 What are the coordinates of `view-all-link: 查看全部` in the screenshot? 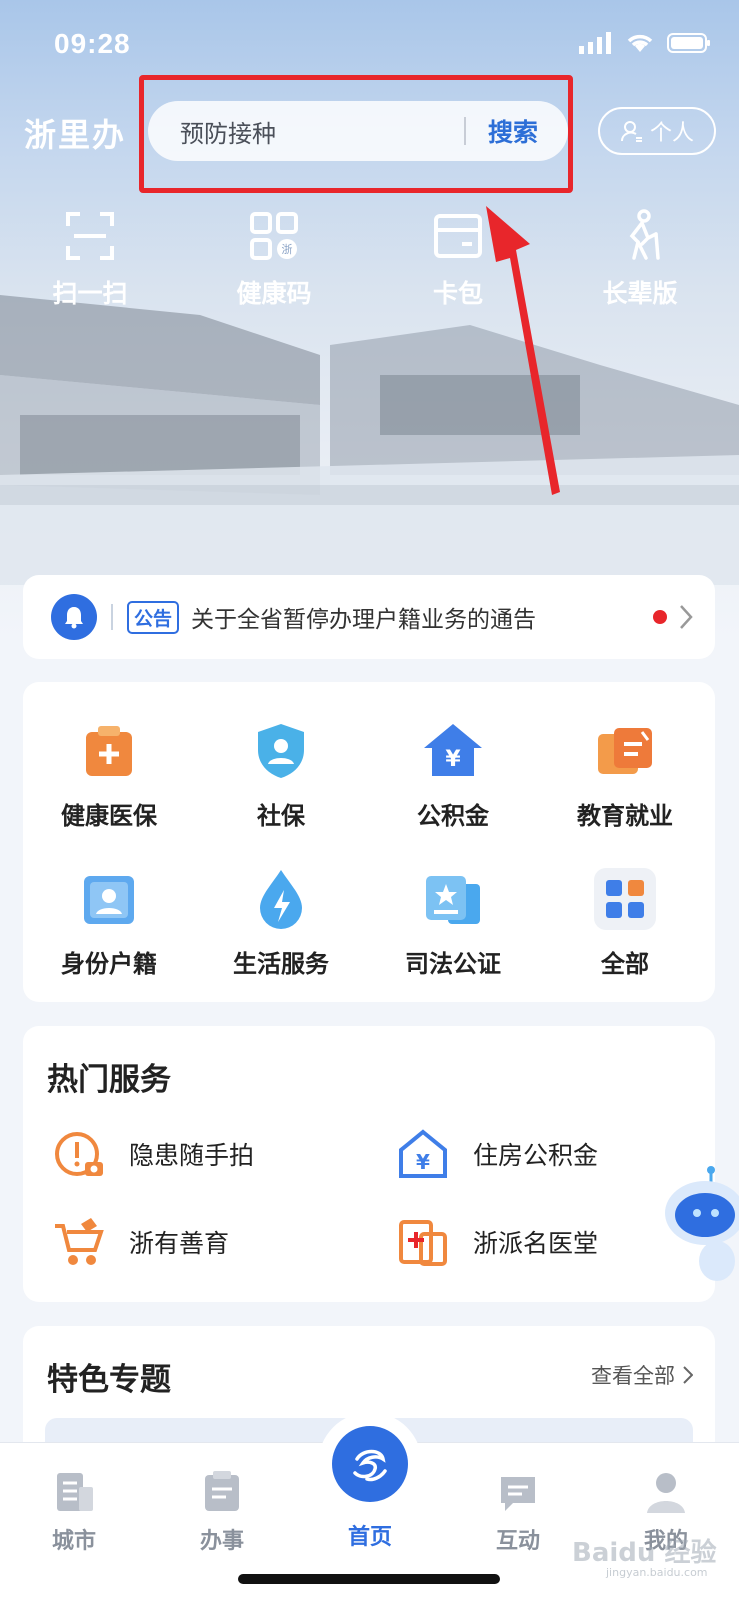 It's located at (642, 1375).